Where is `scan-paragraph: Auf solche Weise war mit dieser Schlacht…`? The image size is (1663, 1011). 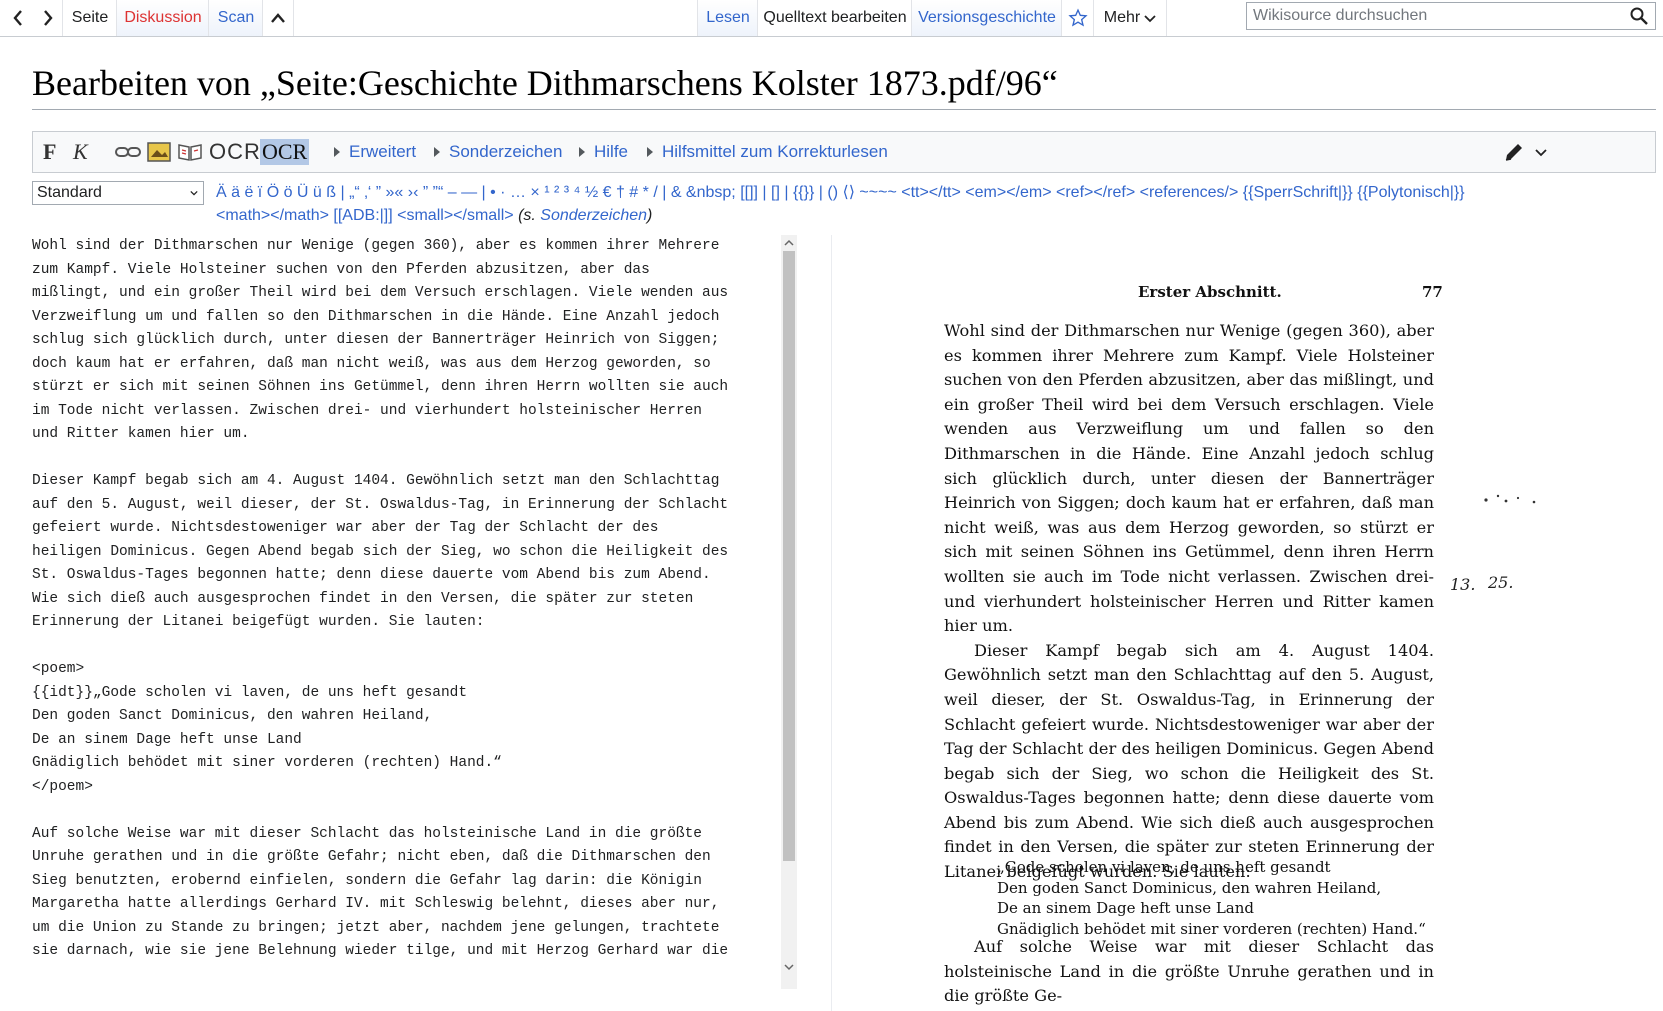
scan-paragraph: Auf solche Weise war mit dieser Schlacht… is located at coordinates (1189, 971).